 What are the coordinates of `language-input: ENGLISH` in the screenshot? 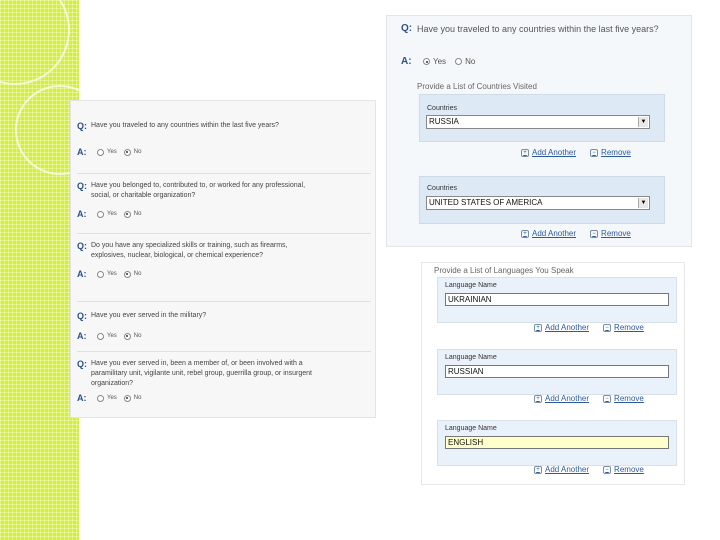 It's located at (557, 442).